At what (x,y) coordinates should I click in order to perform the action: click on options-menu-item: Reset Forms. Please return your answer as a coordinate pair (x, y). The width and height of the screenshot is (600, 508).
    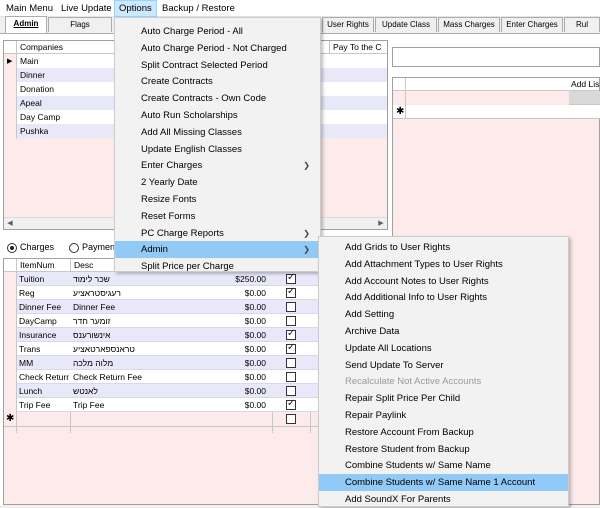
    Looking at the image, I should click on (217, 216).